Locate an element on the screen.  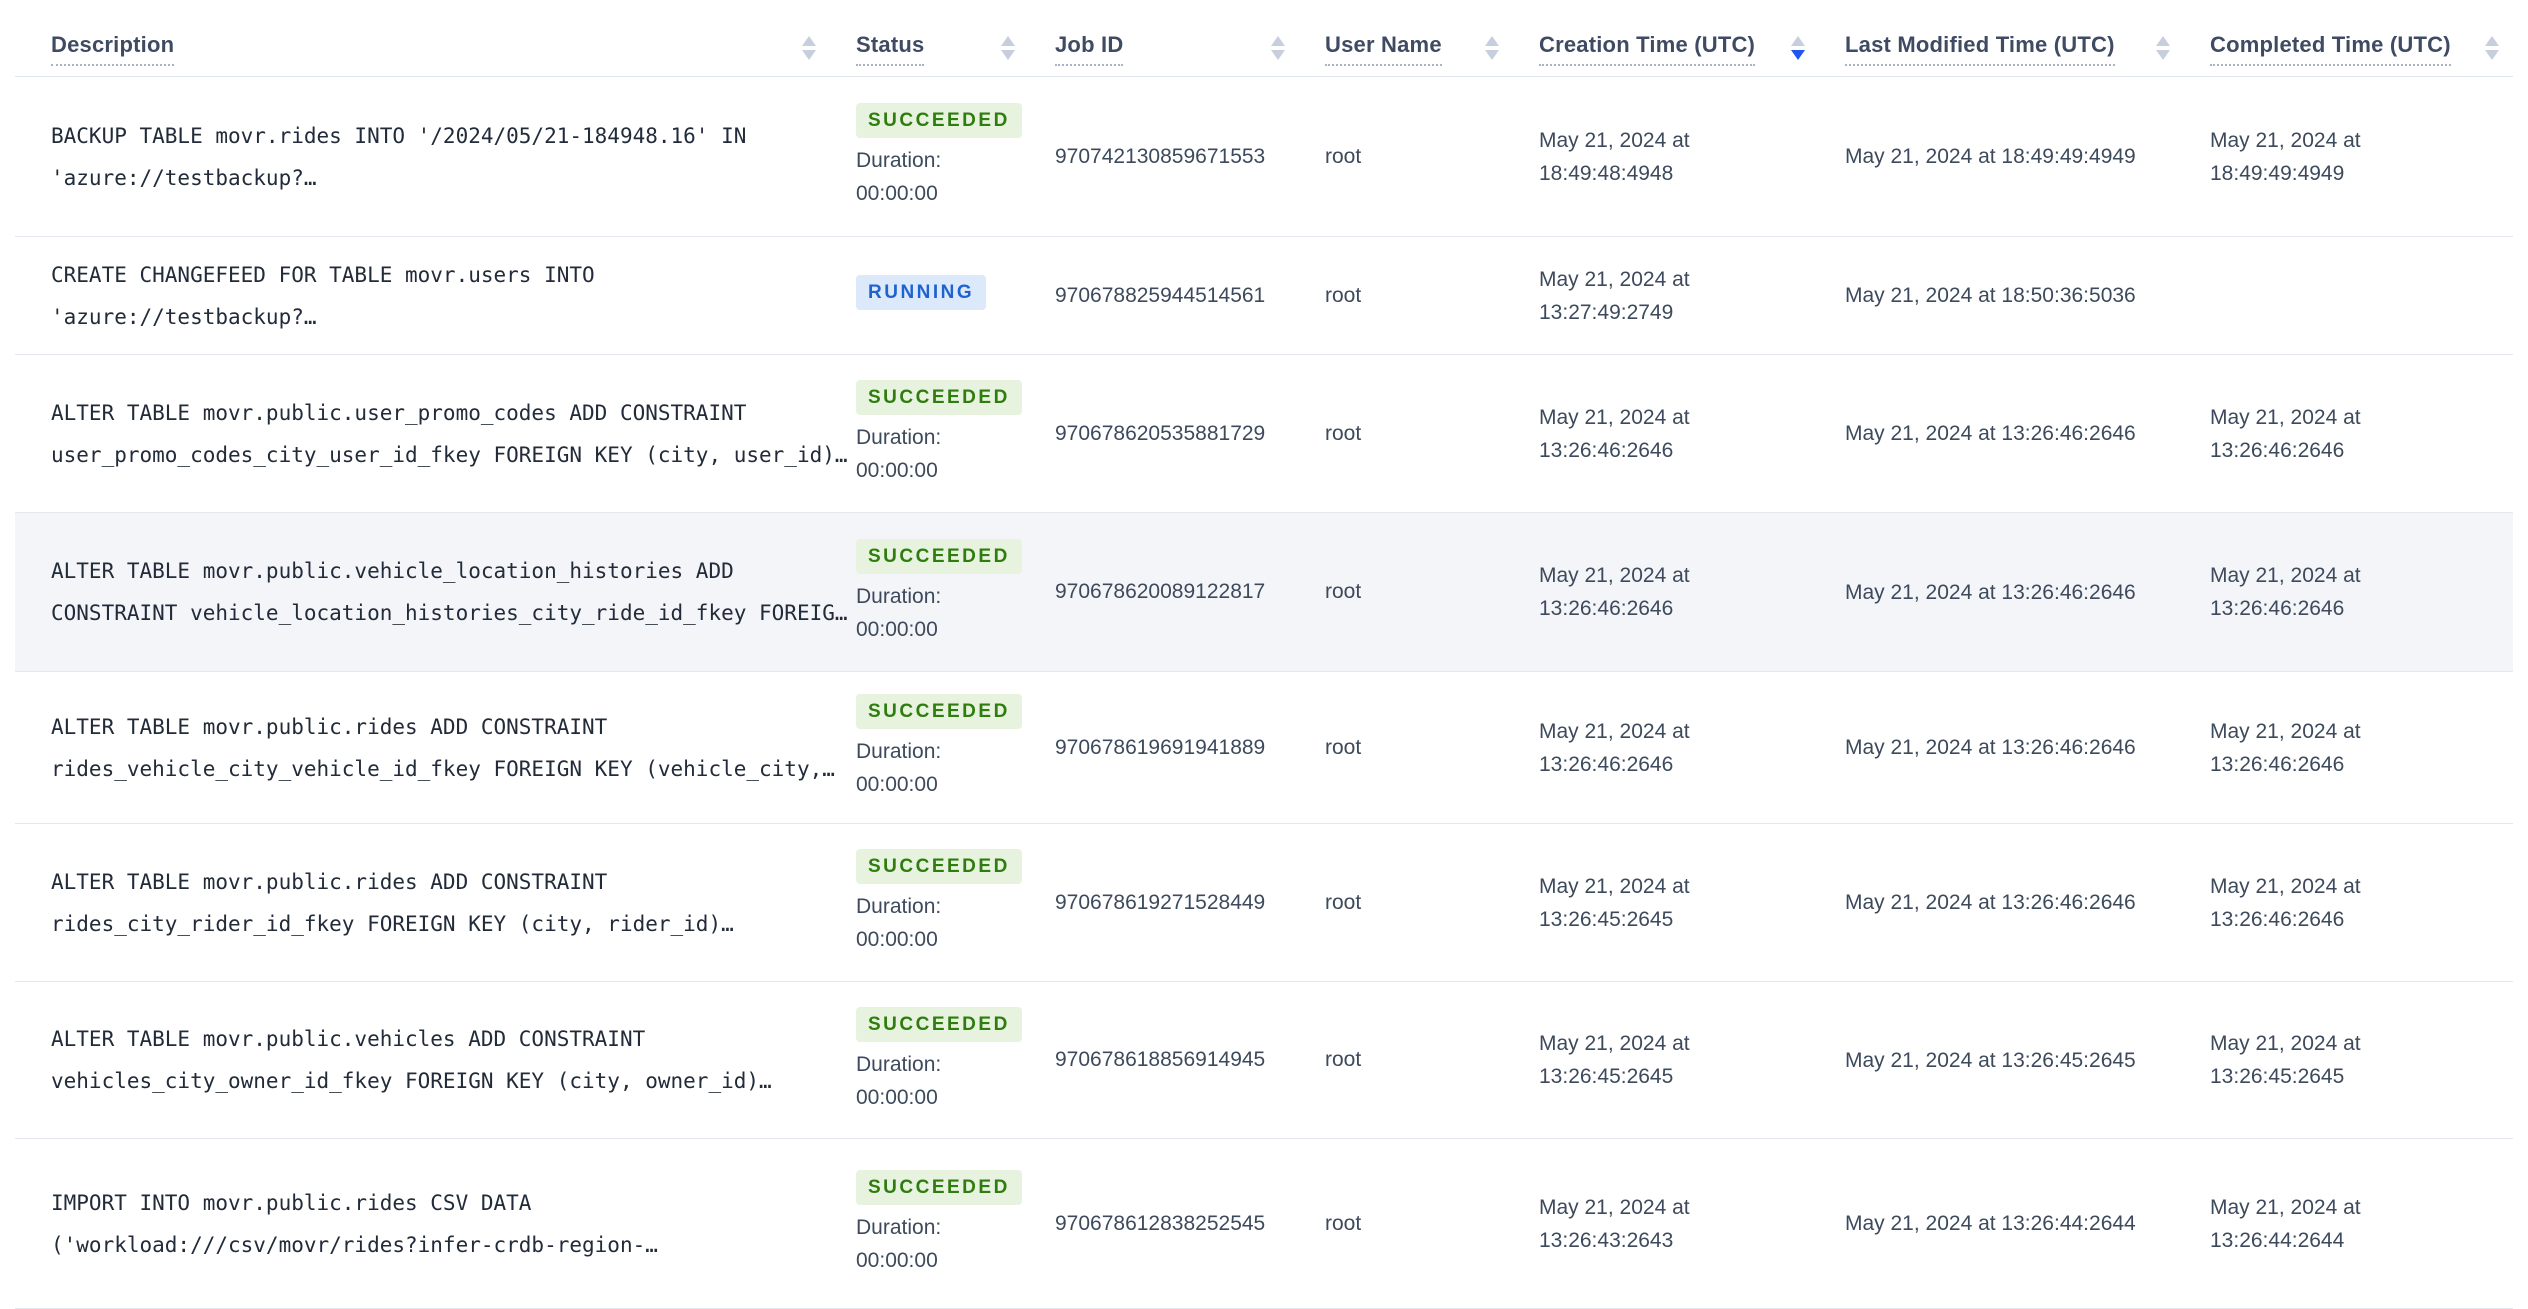
column-label: Description is located at coordinates (113, 49).